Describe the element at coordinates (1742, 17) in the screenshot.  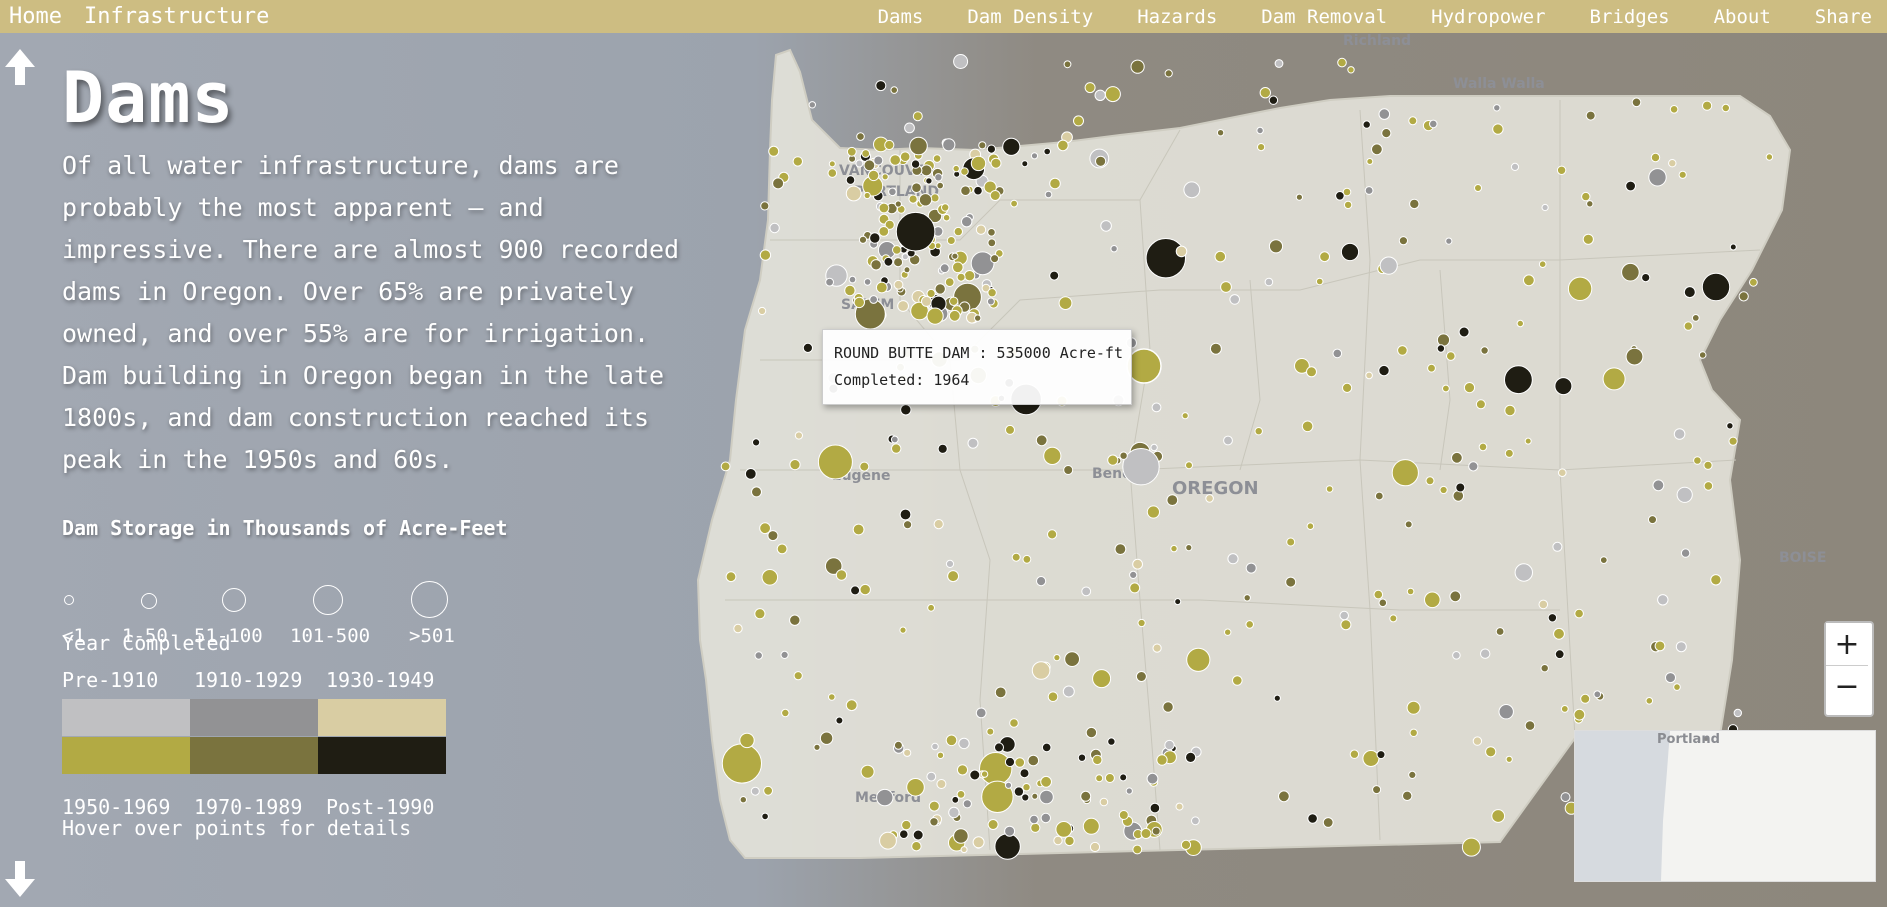
I see `nav-about: About` at that location.